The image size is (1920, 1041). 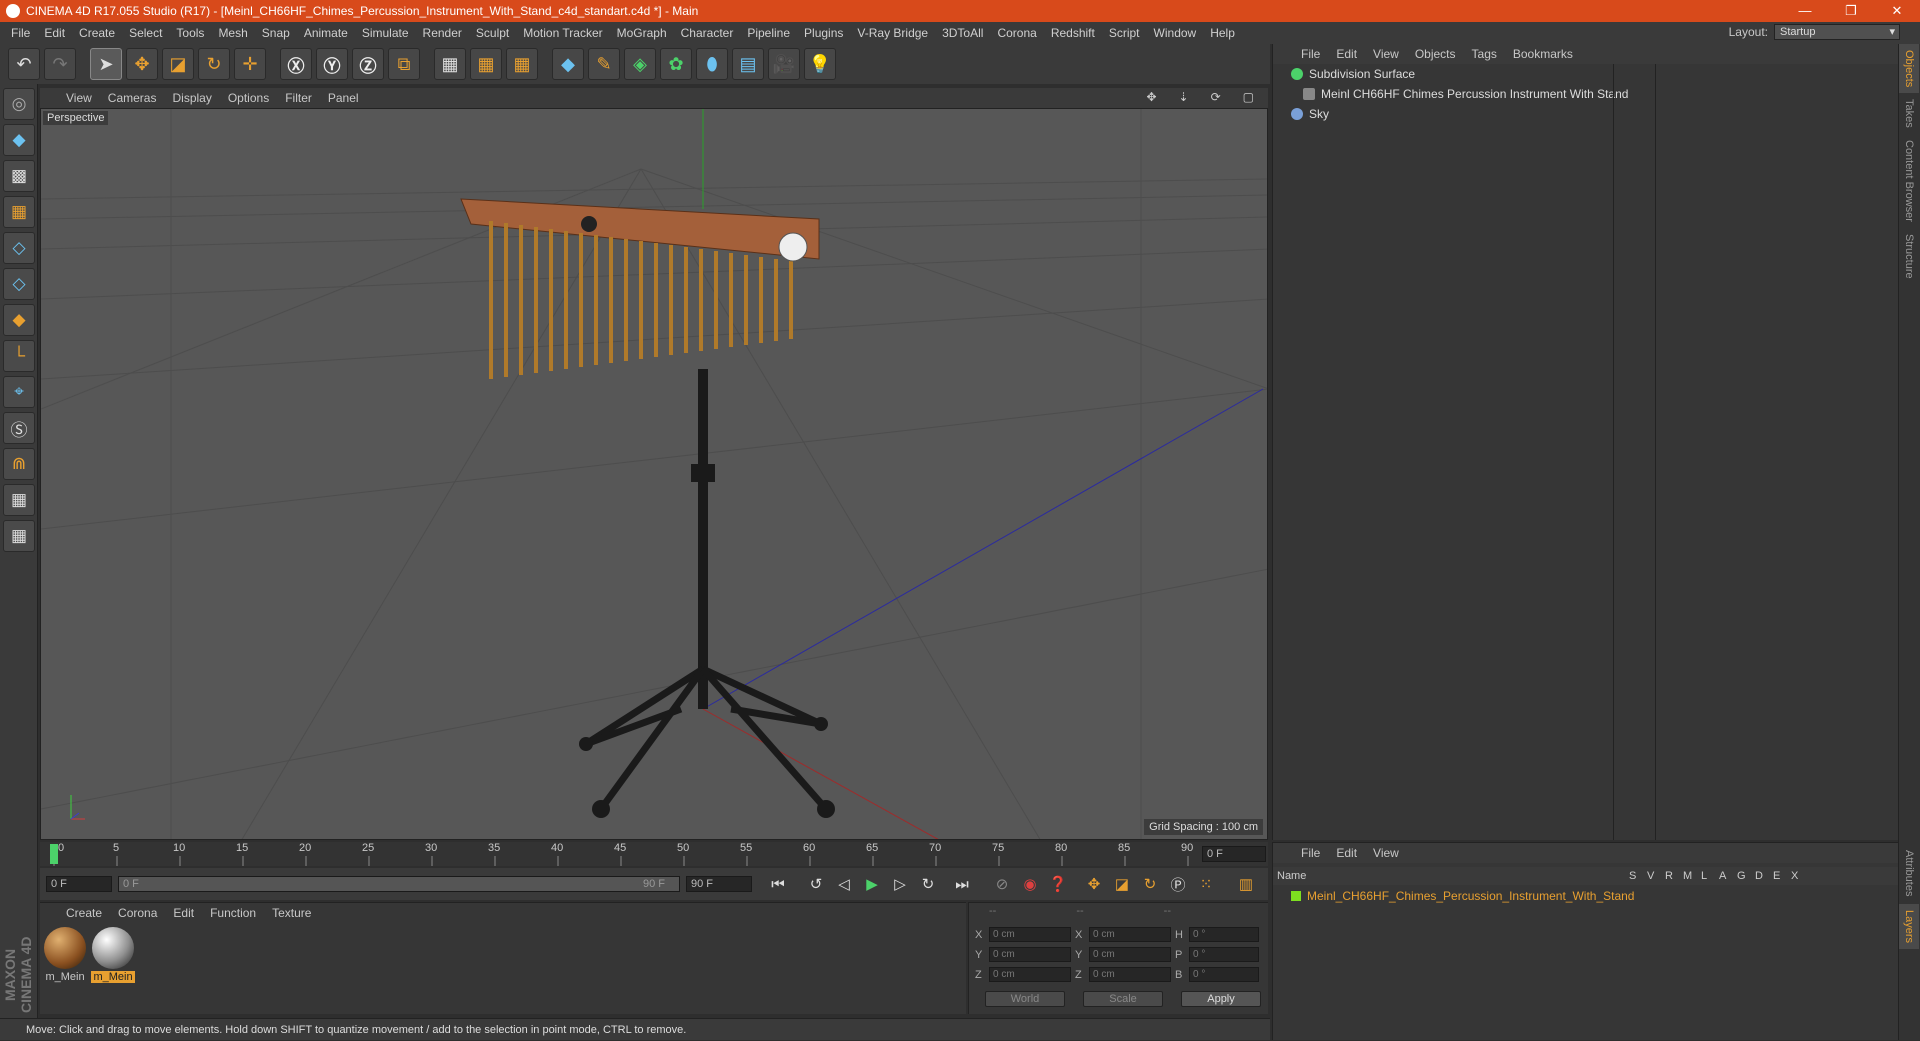 What do you see at coordinates (1030, 974) in the screenshot?
I see `position-z-field: 0 cm` at bounding box center [1030, 974].